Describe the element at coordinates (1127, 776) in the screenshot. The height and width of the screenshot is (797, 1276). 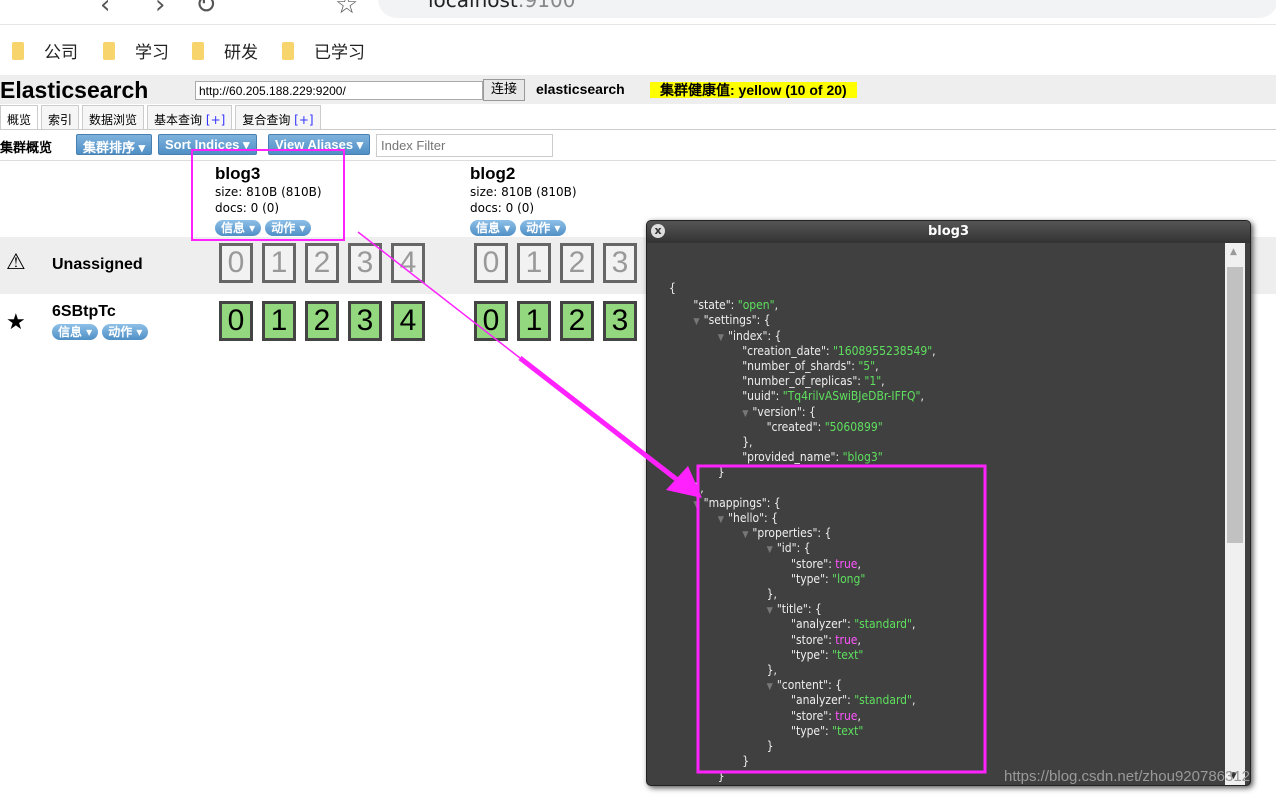
I see `watermark: https://blog.csdn.net/zhou920786312` at that location.